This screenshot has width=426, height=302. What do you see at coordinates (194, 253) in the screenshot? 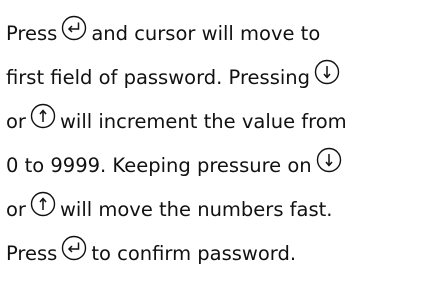
I see `line-6-text-after: to confirm password.` at bounding box center [194, 253].